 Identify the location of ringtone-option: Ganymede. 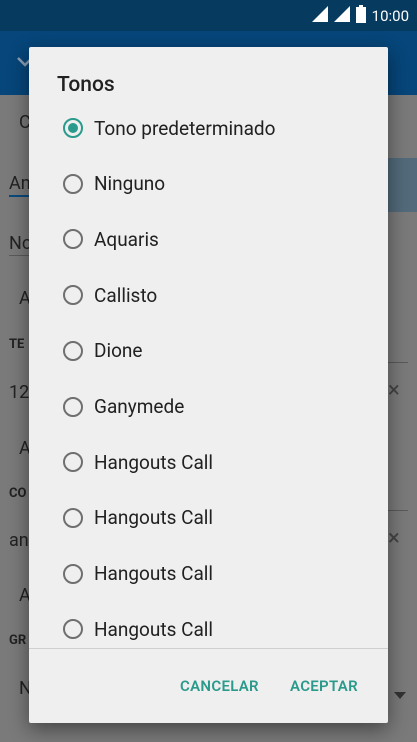
(208, 407).